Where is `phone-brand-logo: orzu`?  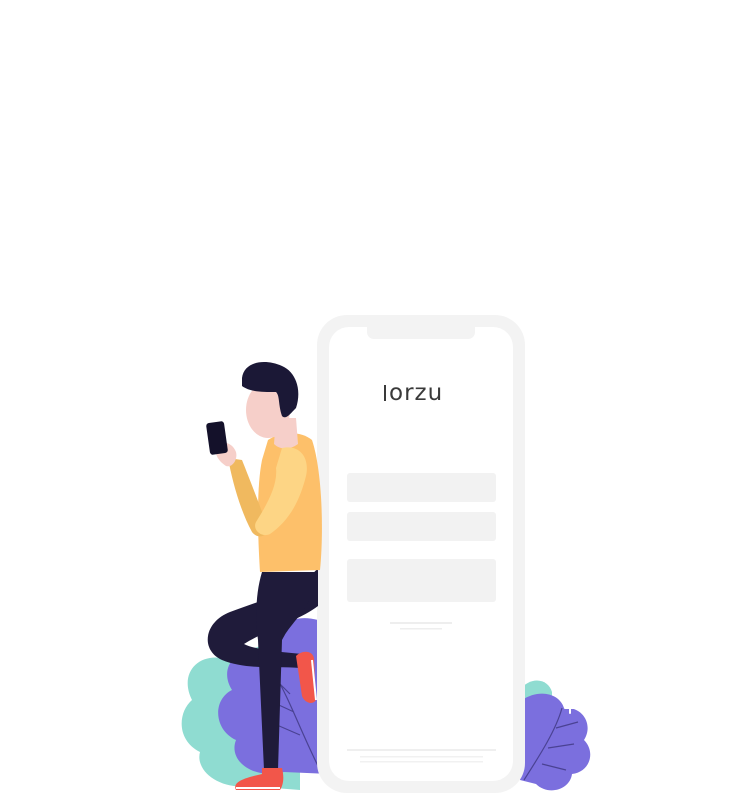
phone-brand-logo: orzu is located at coordinates (424, 393).